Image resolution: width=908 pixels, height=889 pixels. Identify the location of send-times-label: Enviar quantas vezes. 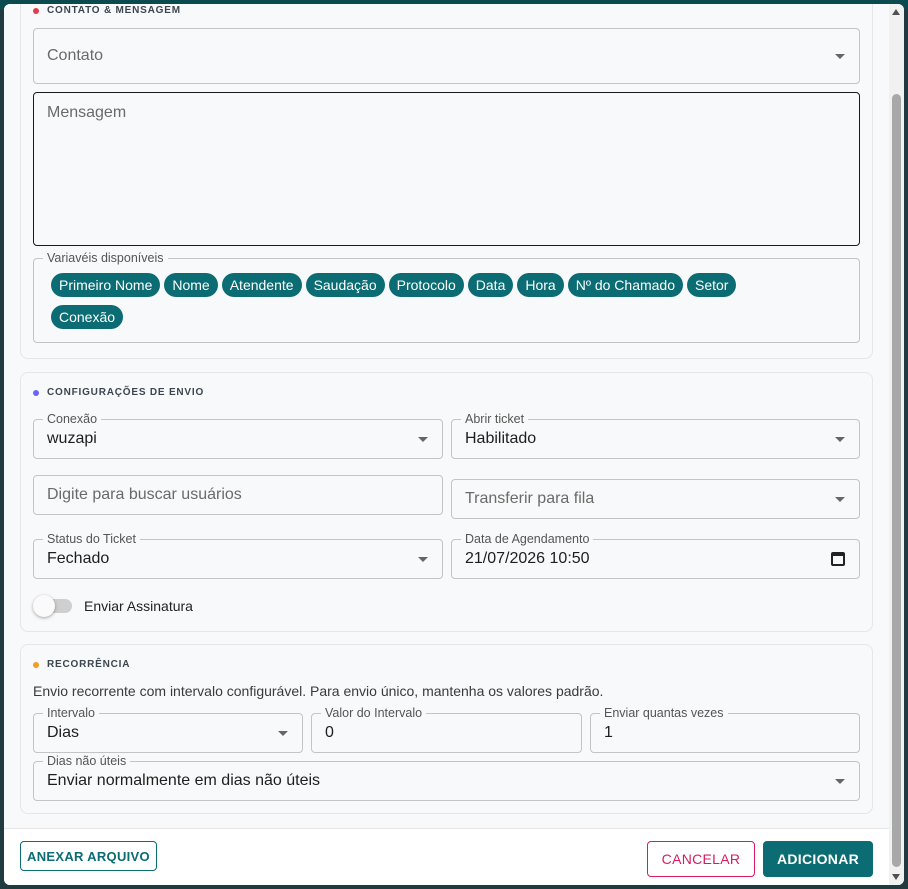
(664, 713).